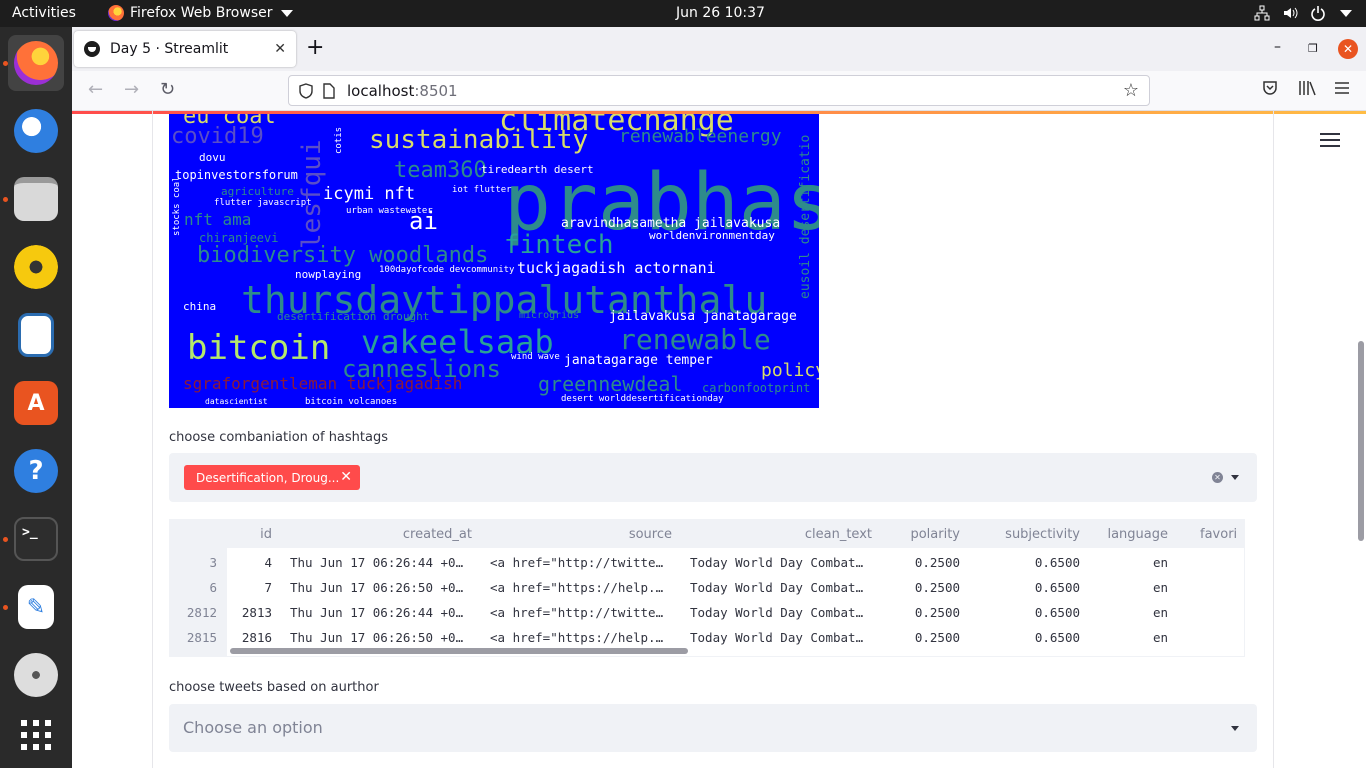 This screenshot has height=768, width=1366. I want to click on author-select-placeholder: Choose an option, so click(253, 727).